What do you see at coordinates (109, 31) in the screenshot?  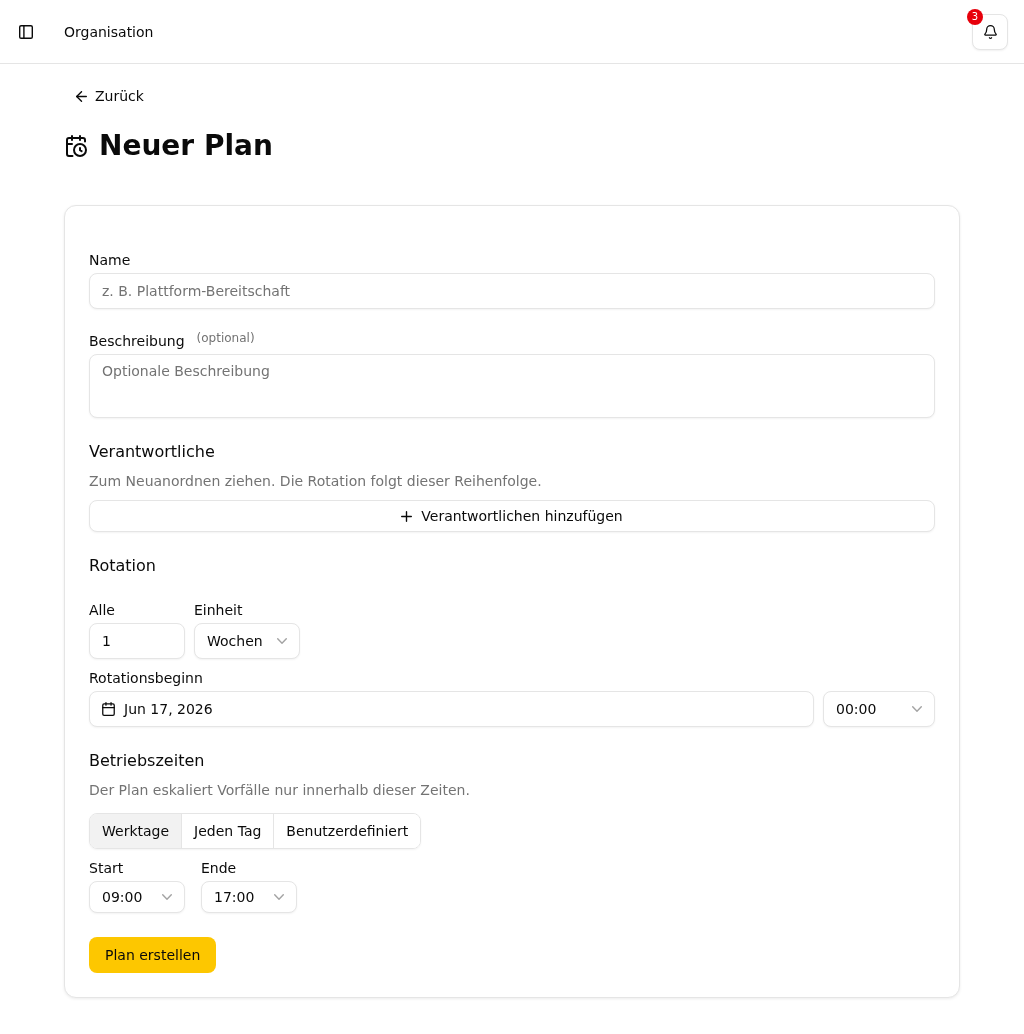 I see `organisation-name: Organisation` at bounding box center [109, 31].